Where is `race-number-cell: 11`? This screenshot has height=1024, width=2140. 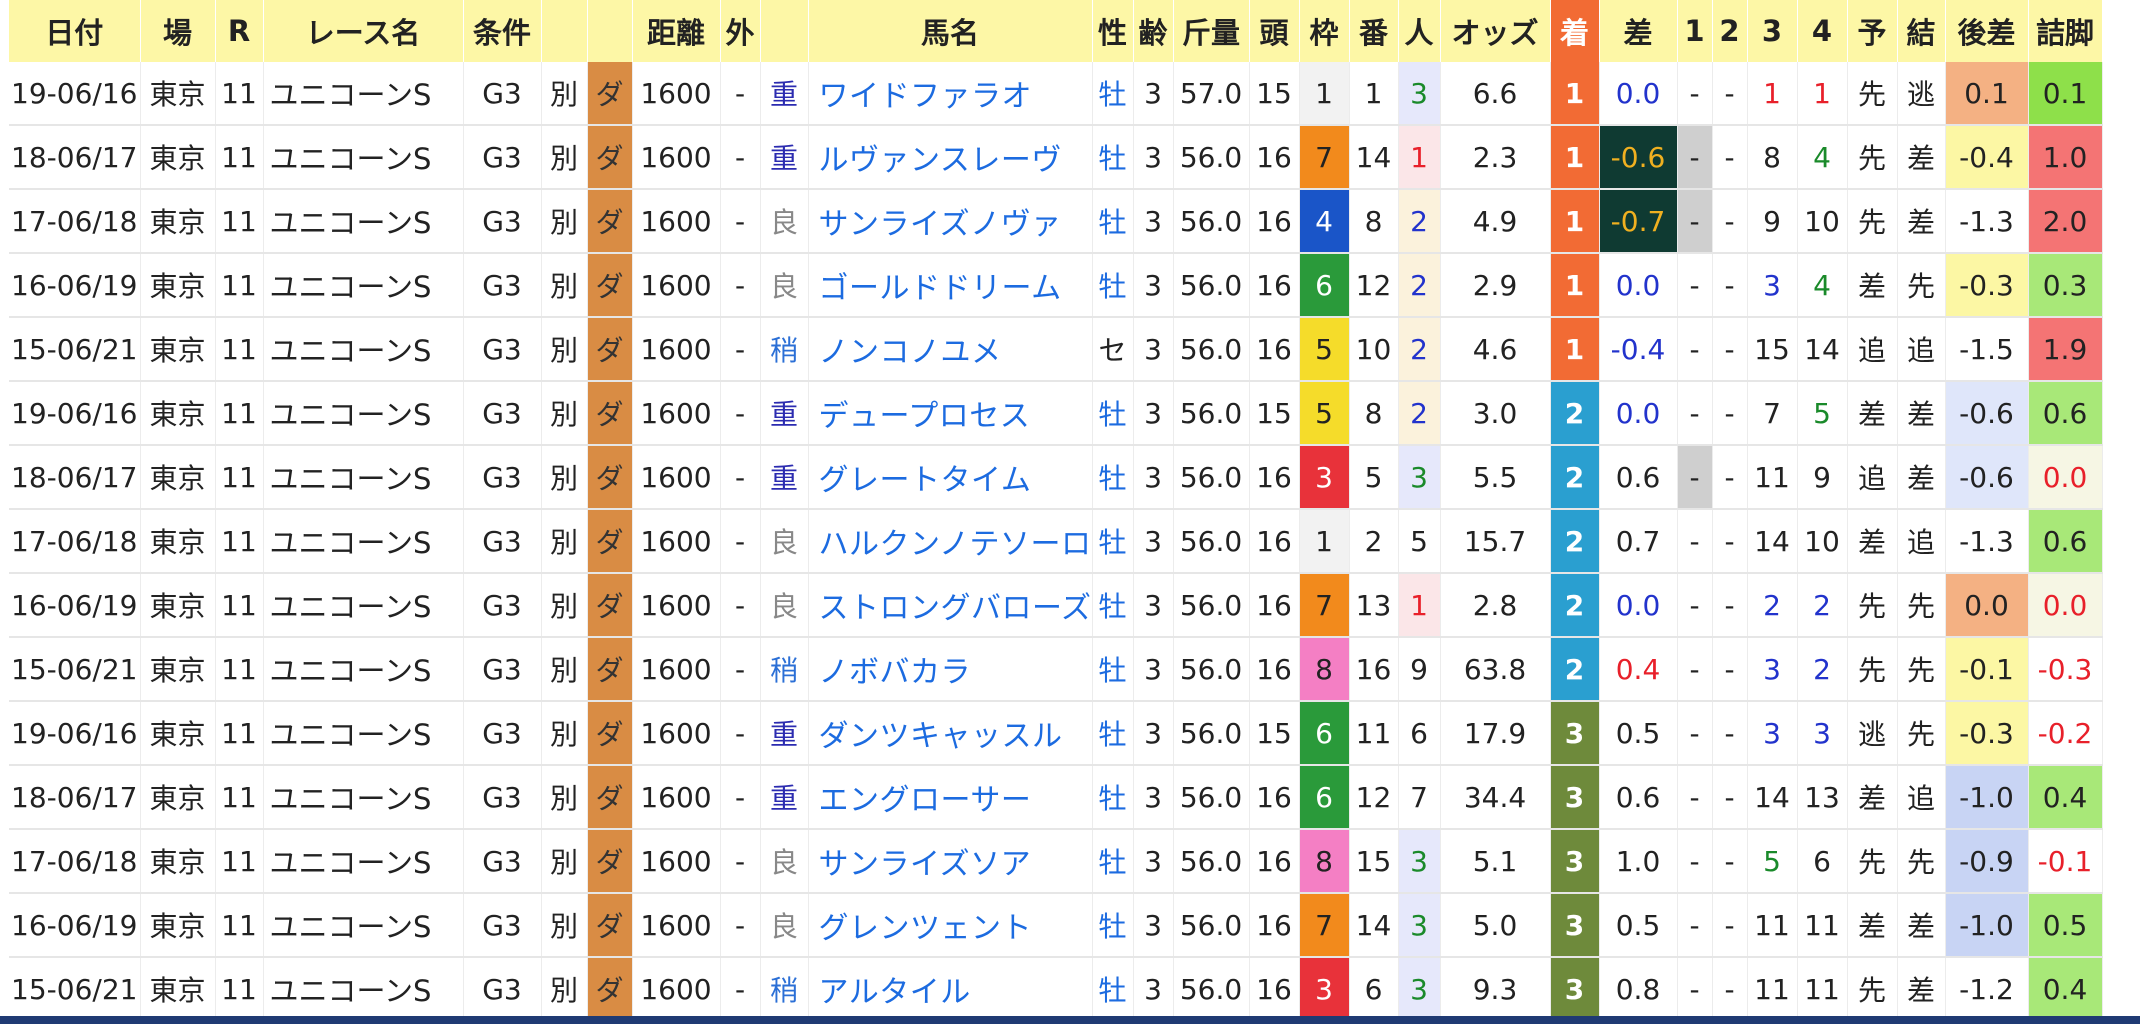
race-number-cell: 11 is located at coordinates (239, 413).